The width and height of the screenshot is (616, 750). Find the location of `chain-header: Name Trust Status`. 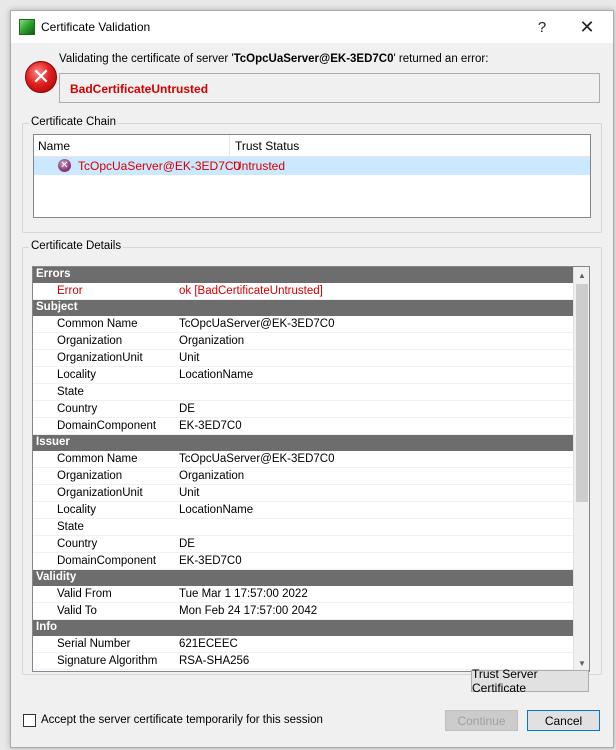

chain-header: Name Trust Status is located at coordinates (312, 146).